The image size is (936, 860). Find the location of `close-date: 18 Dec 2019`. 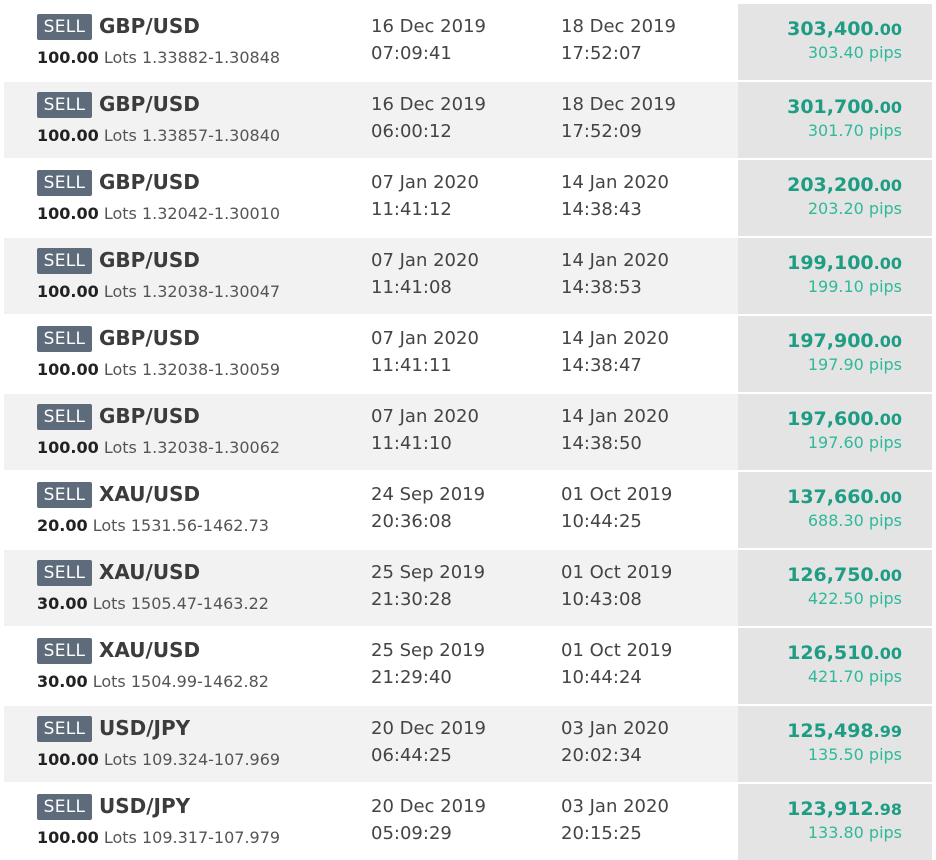

close-date: 18 Dec 2019 is located at coordinates (618, 26).